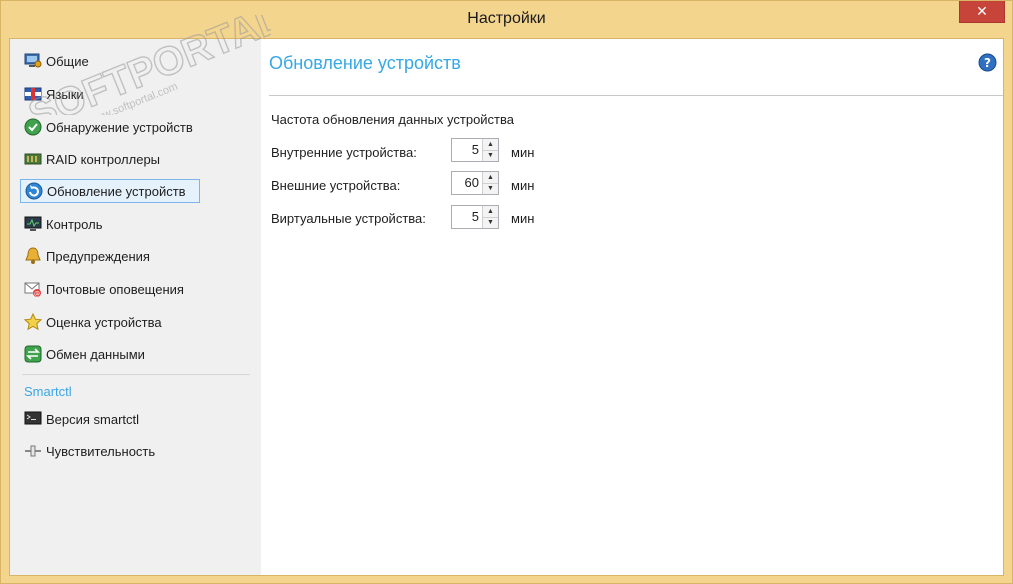  I want to click on external-devices-spinner: 60 ▲ ▼, so click(475, 183).